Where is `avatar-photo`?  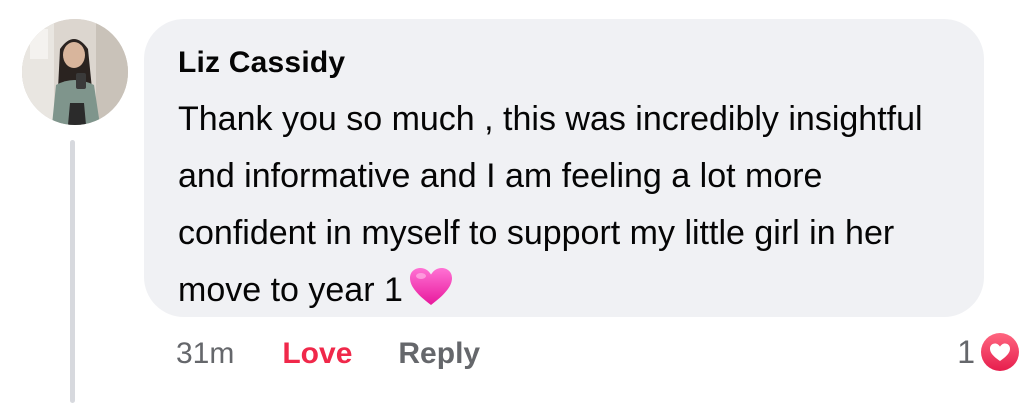 avatar-photo is located at coordinates (75, 72).